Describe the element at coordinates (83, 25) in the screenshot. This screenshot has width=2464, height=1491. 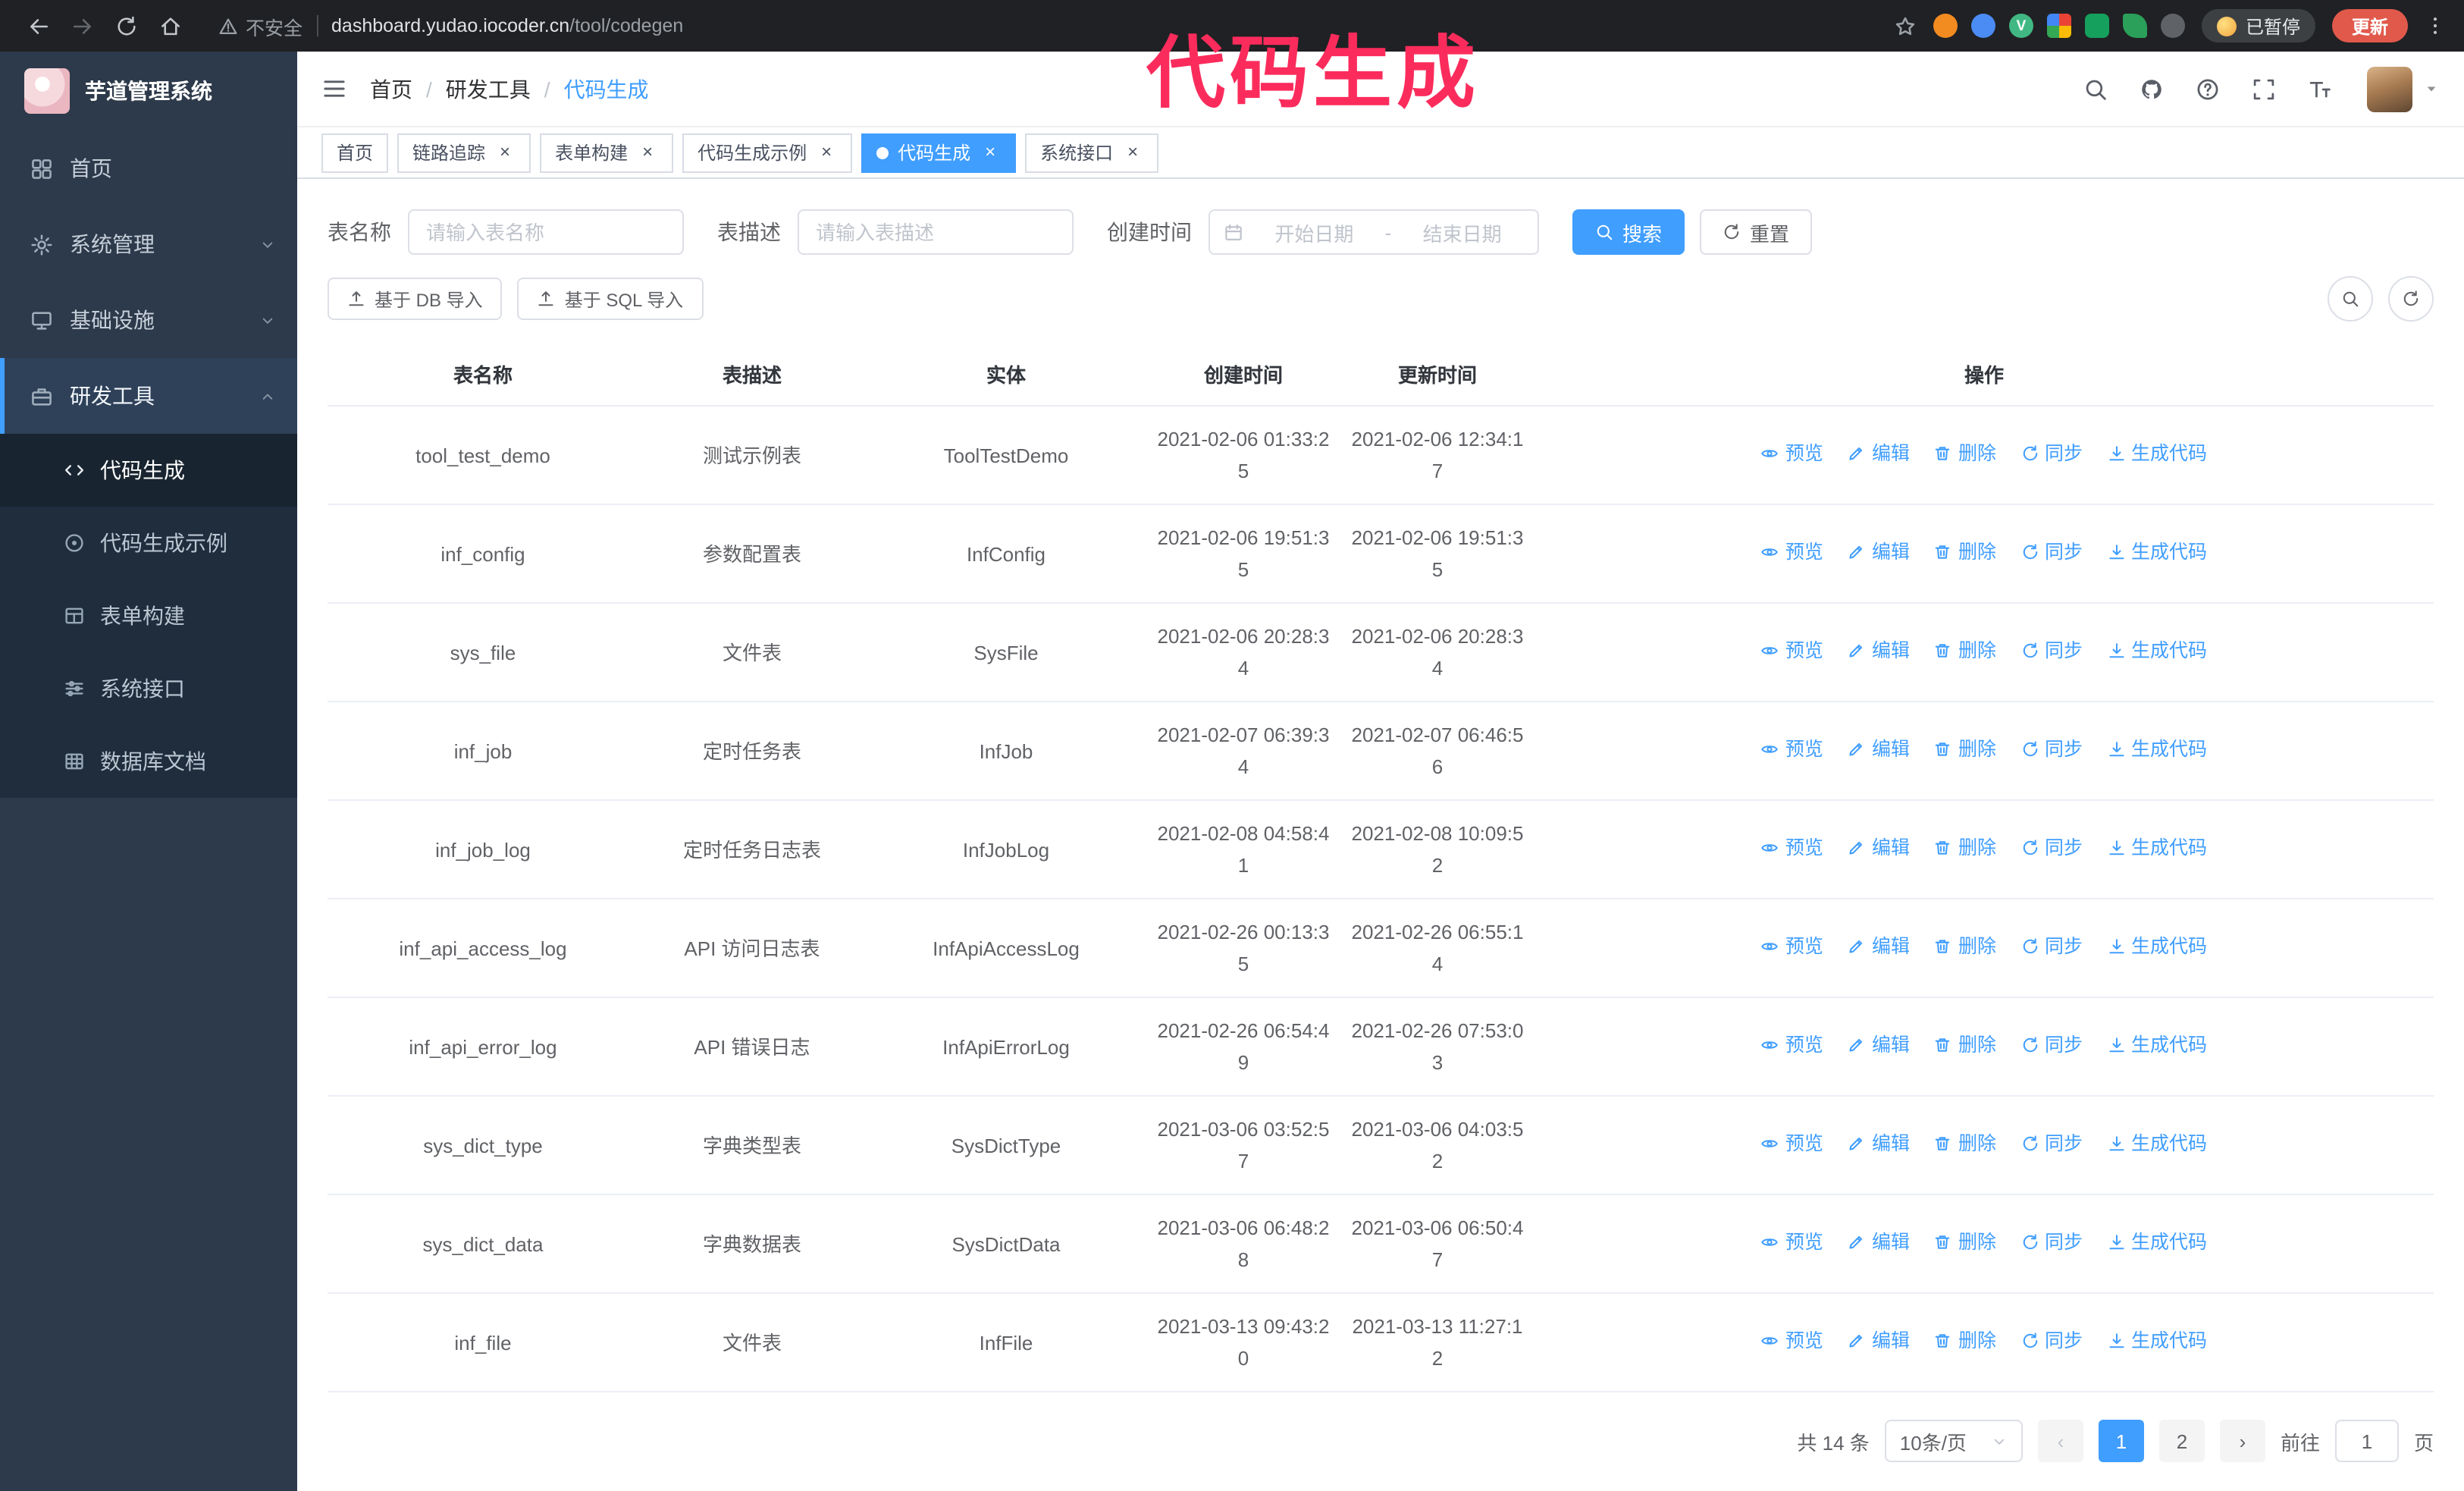
I see `browser-forward-button` at that location.